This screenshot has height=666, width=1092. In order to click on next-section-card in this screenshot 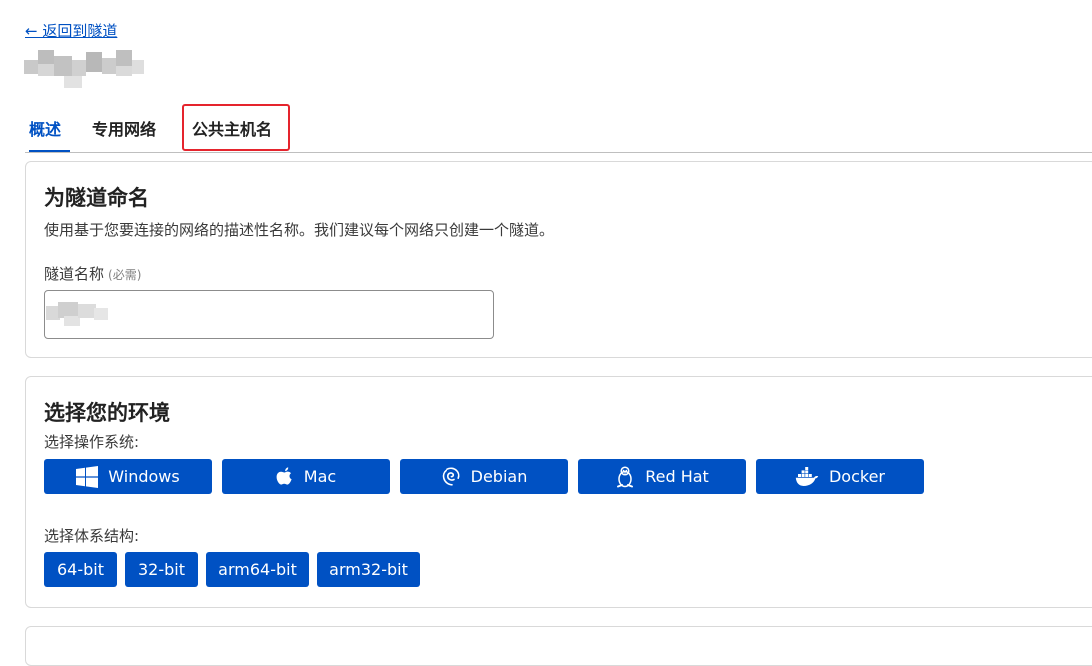, I will do `click(558, 646)`.